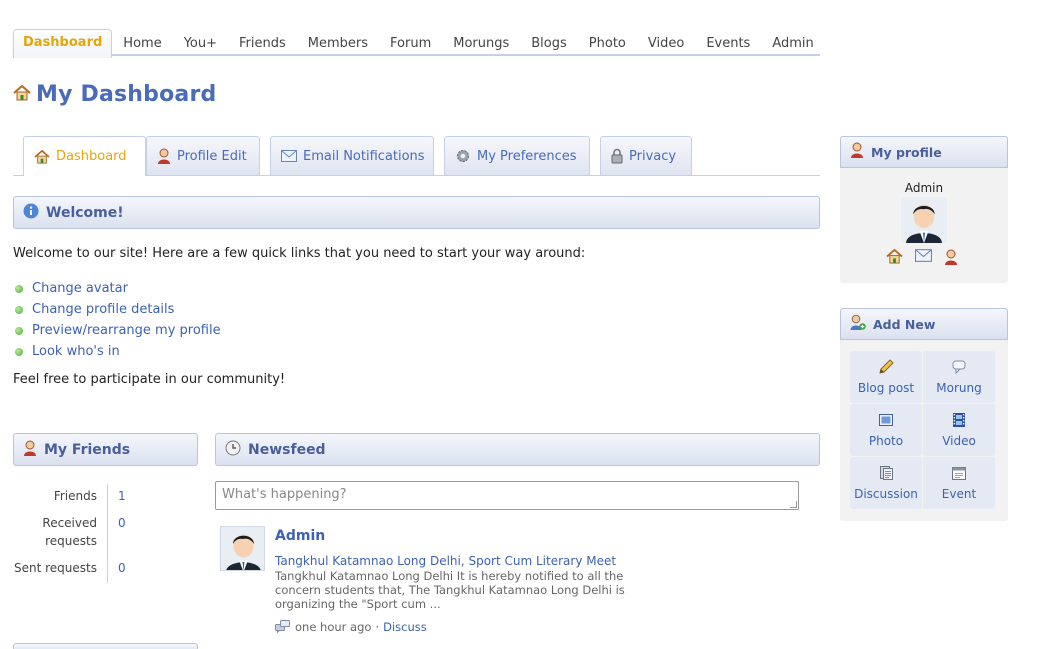 The height and width of the screenshot is (649, 1047). Describe the element at coordinates (728, 46) in the screenshot. I see `nav-item-events: Events` at that location.